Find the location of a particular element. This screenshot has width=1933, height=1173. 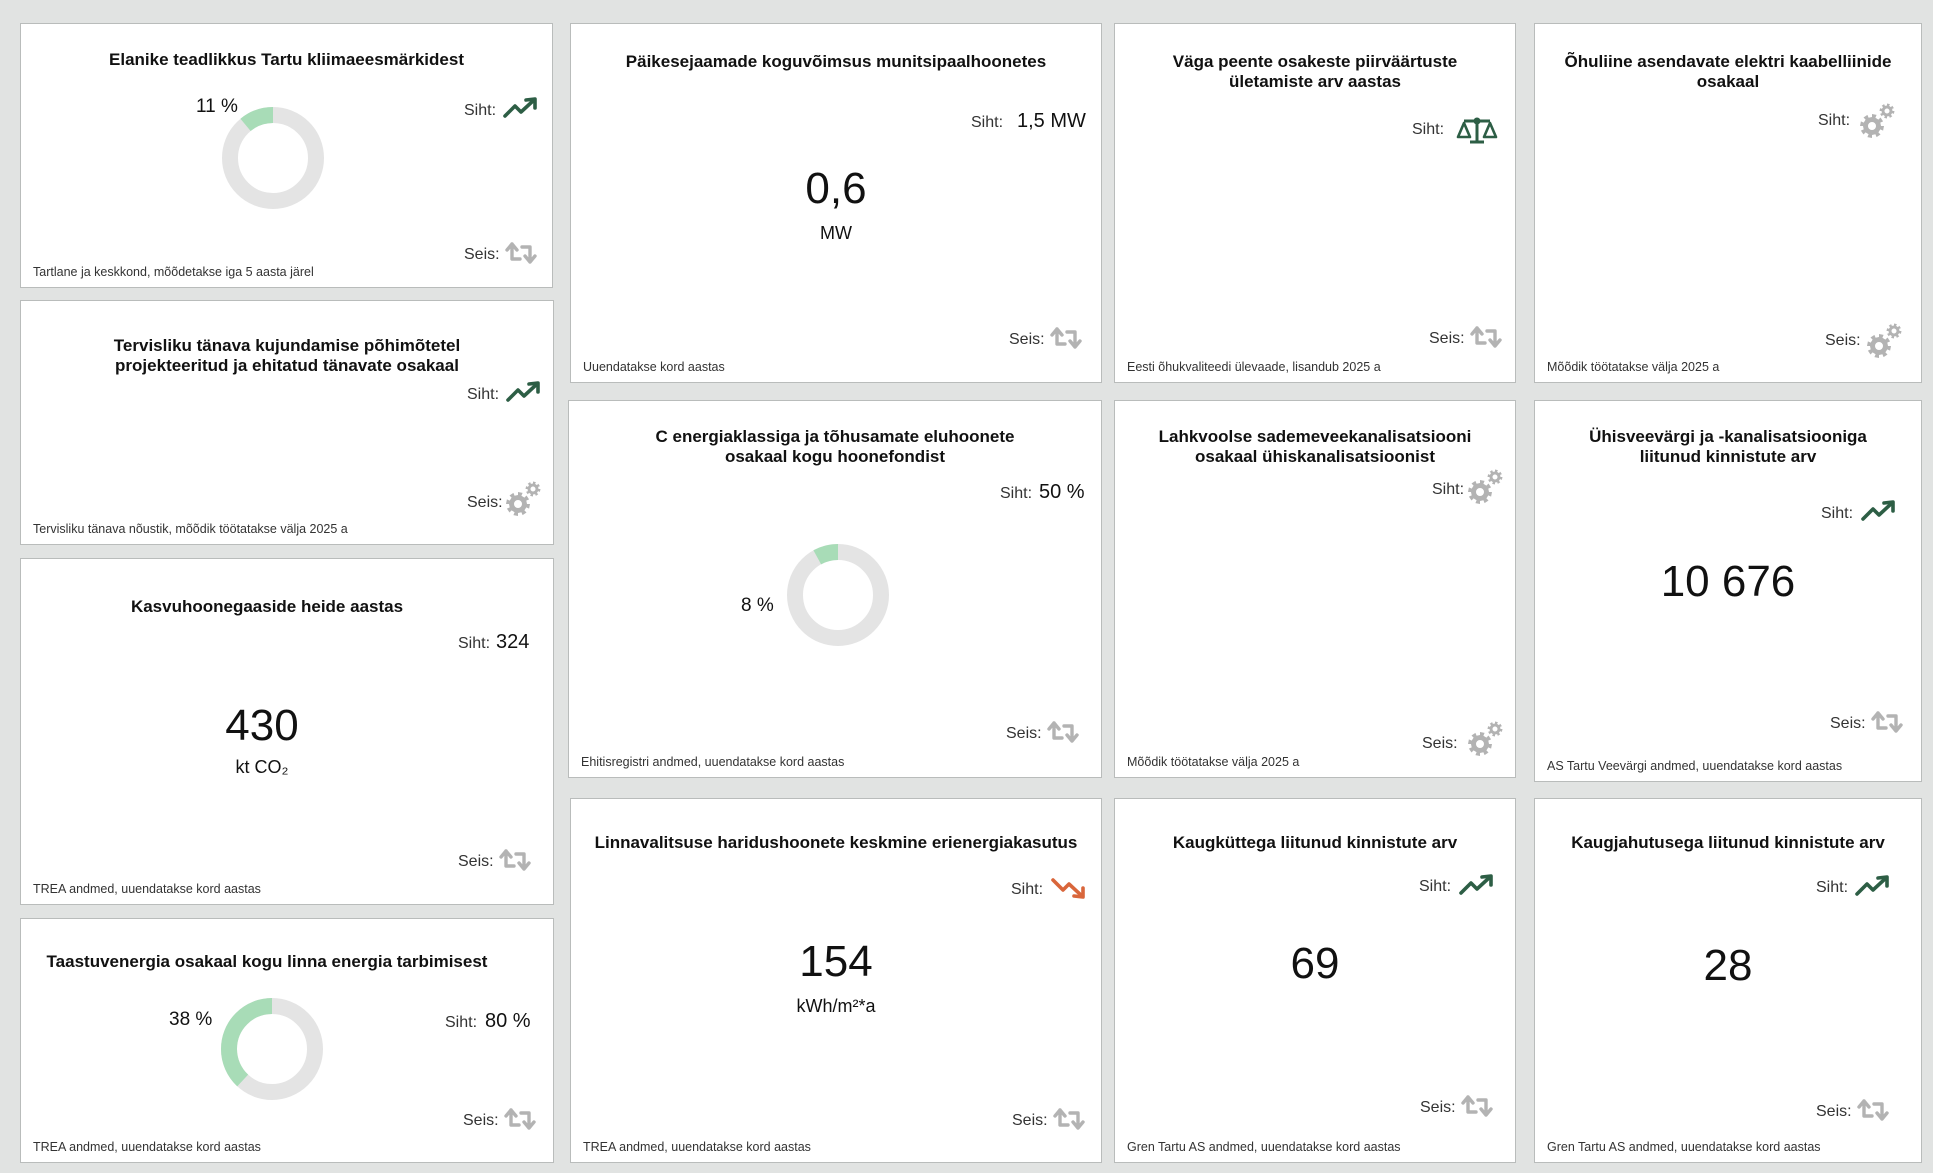

balance-scale-icon is located at coordinates (1477, 130).